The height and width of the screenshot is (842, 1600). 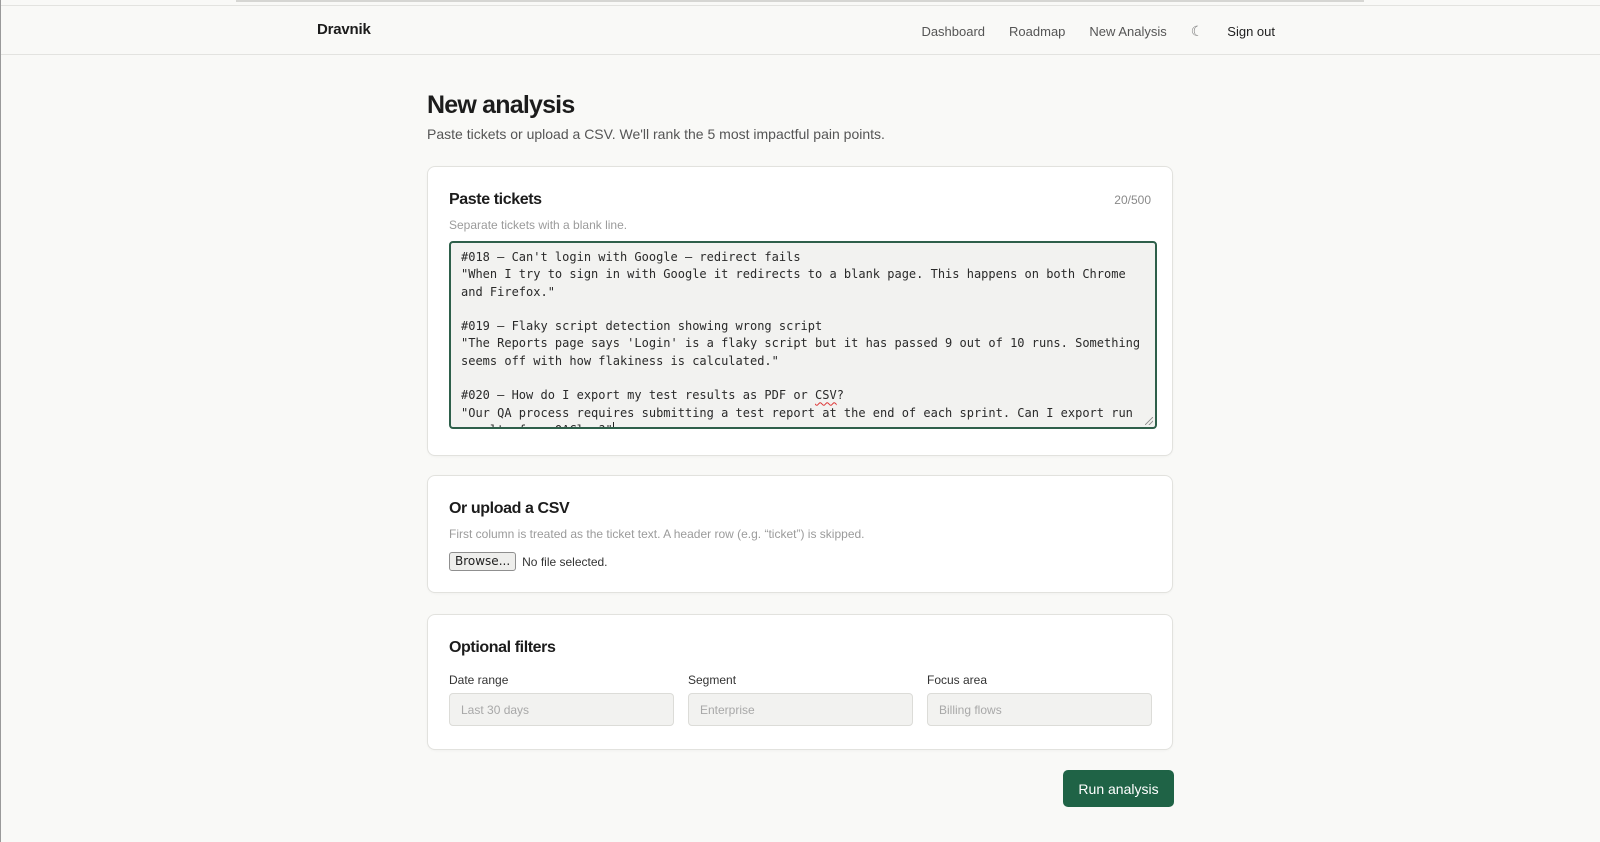 I want to click on nav-dashboard-link: Dashboard, so click(x=953, y=31).